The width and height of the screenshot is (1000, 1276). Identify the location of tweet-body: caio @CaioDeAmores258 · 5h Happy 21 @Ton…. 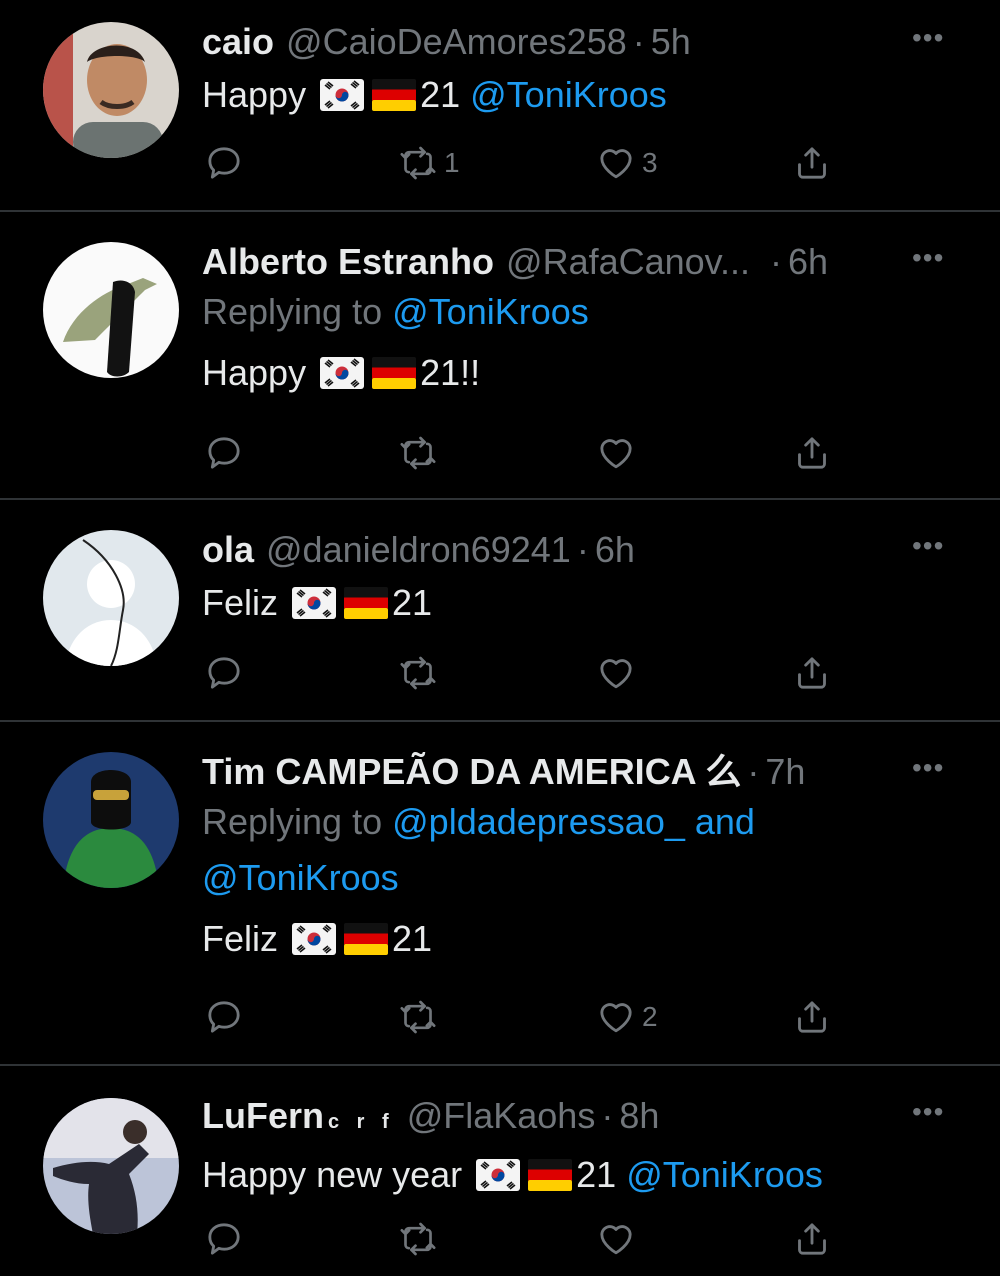
(601, 69).